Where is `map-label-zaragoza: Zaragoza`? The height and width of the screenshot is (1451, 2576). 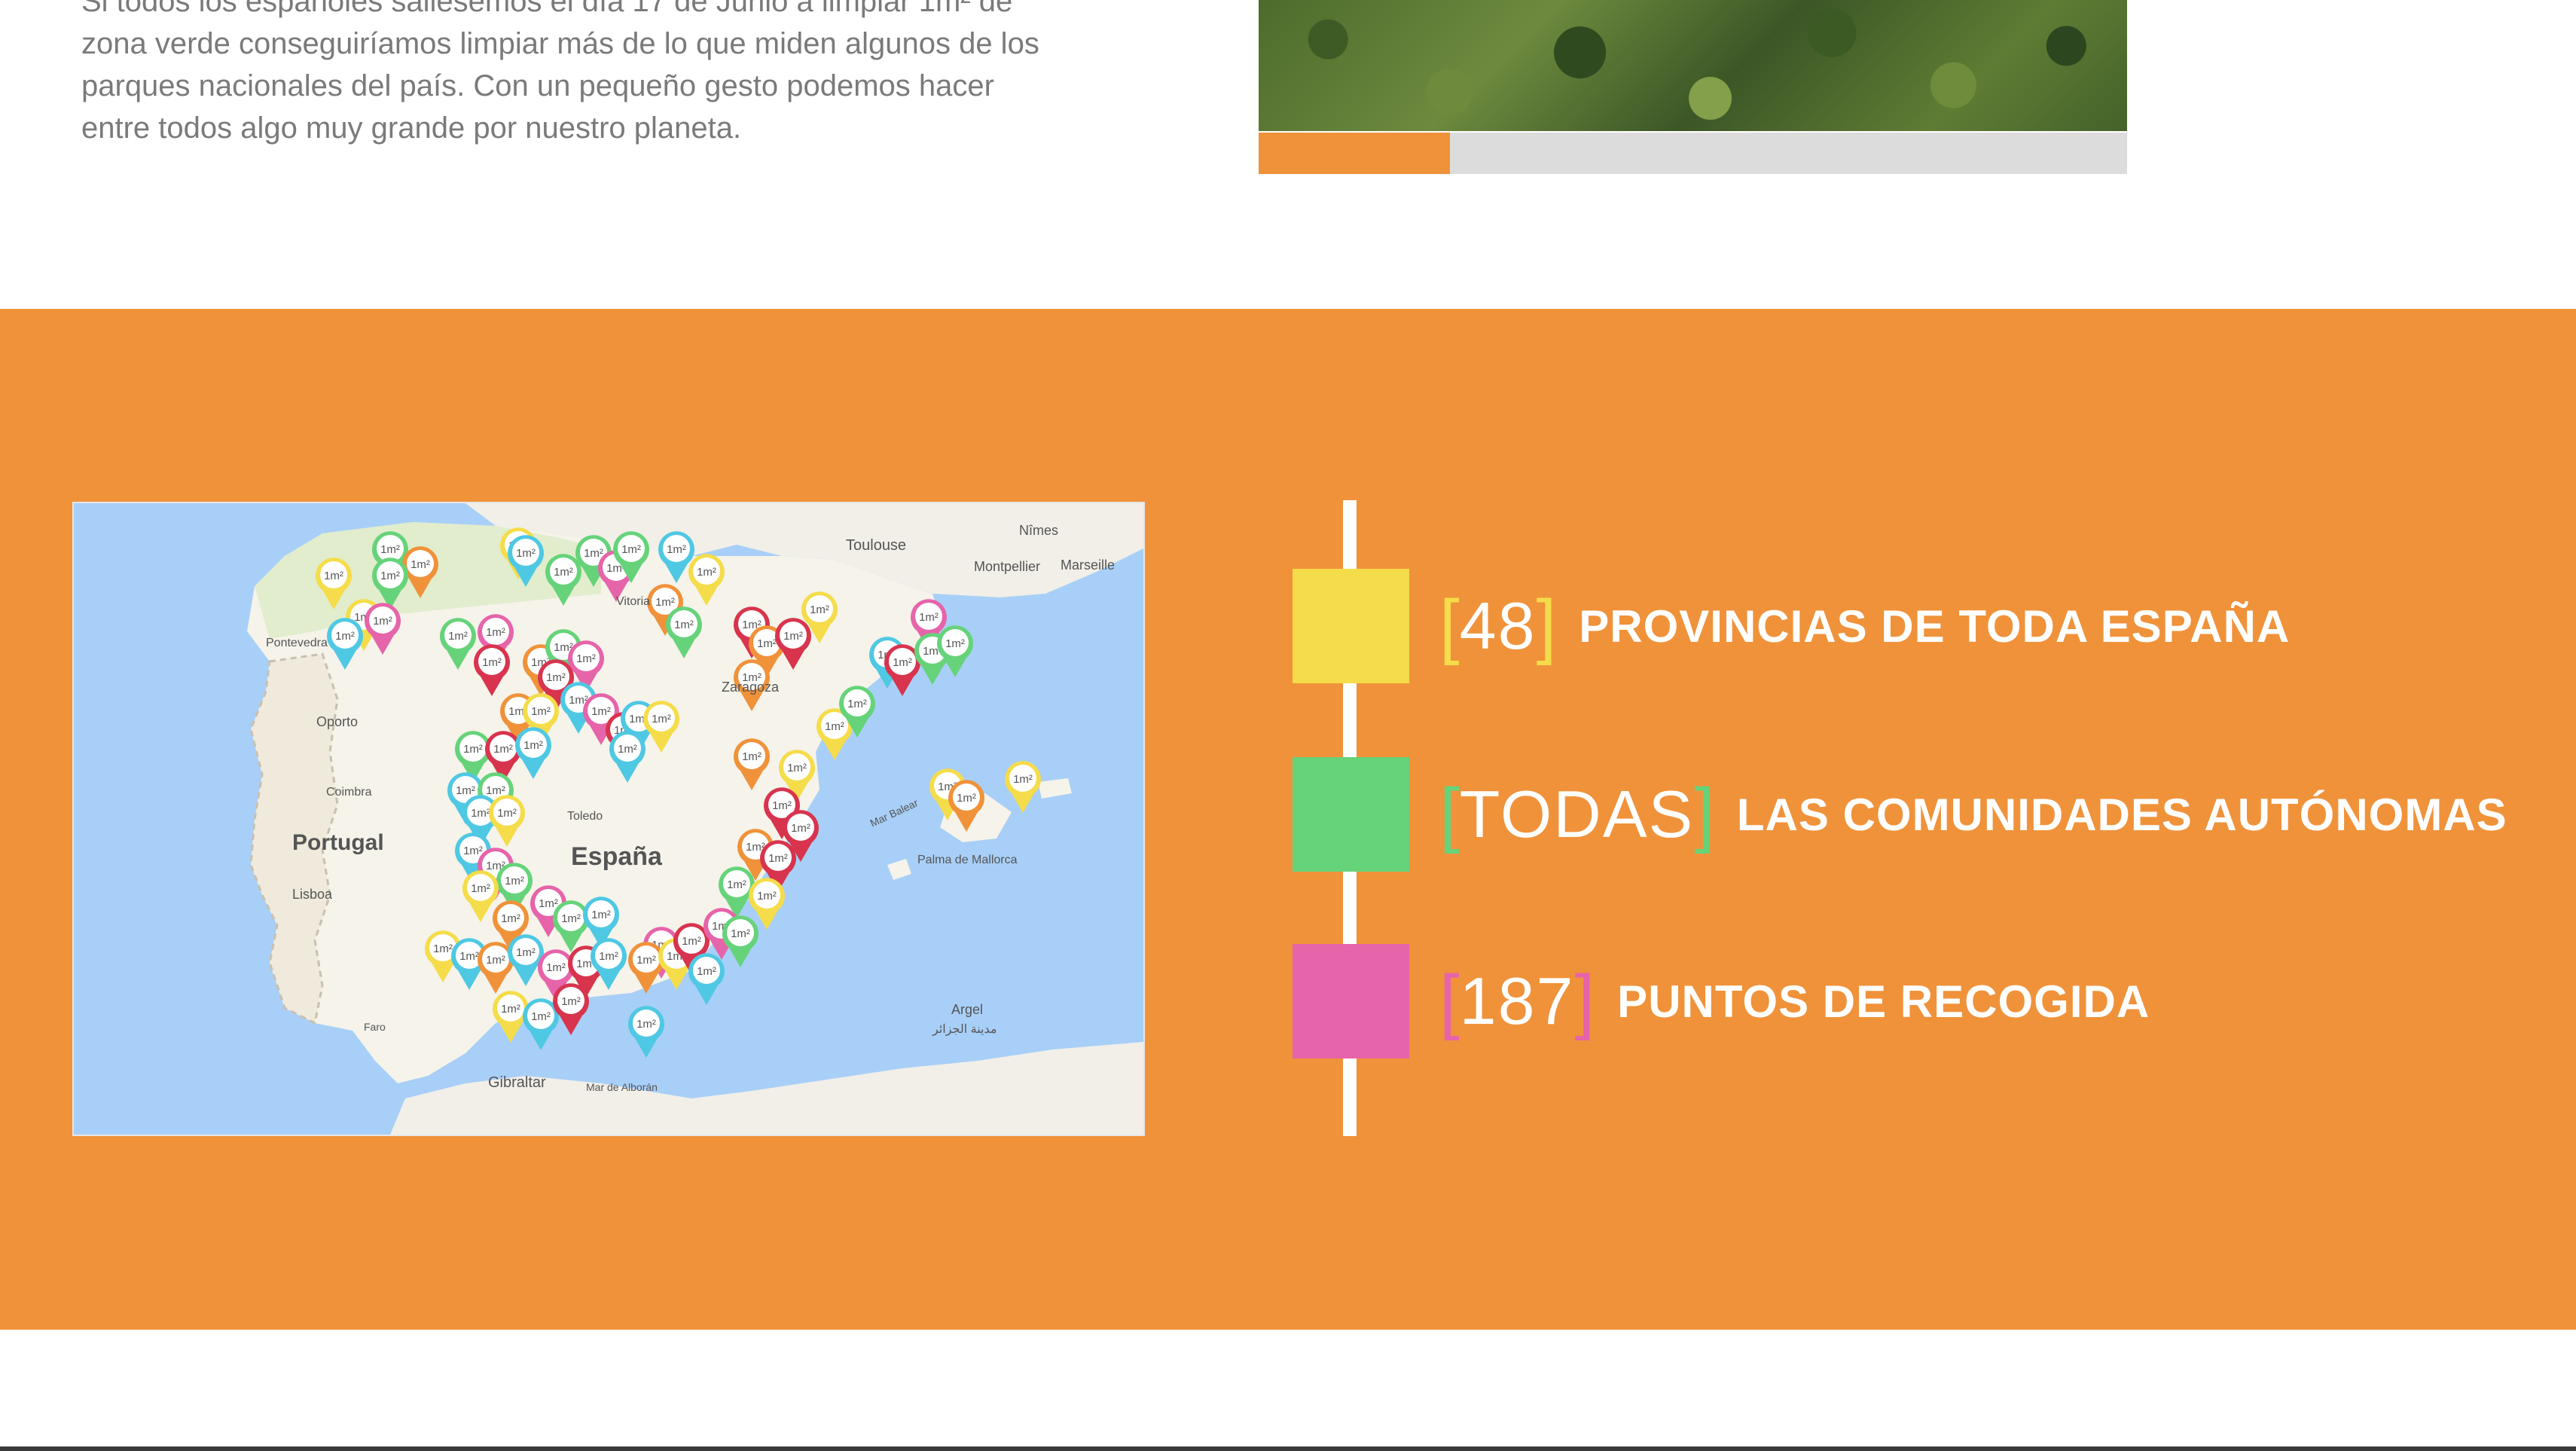 map-label-zaragoza: Zaragoza is located at coordinates (751, 687).